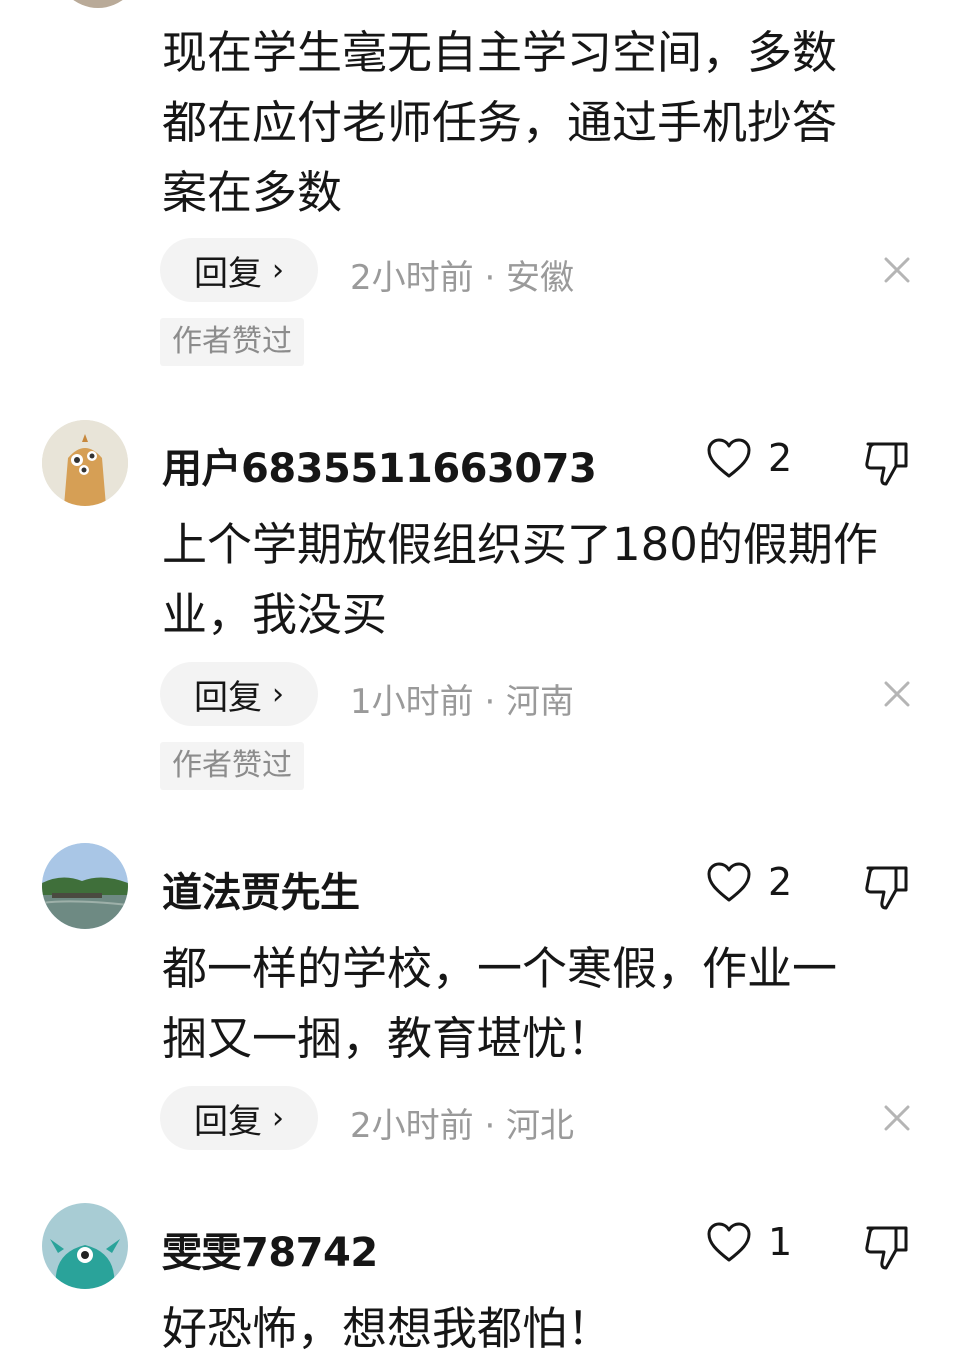 Image resolution: width=960 pixels, height=1369 pixels. Describe the element at coordinates (270, 1249) in the screenshot. I see `username: 雯雯78742` at that location.